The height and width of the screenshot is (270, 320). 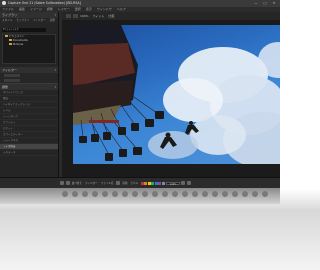 What do you see at coordinates (75, 16) in the screenshot?
I see `single-view-icon` at bounding box center [75, 16].